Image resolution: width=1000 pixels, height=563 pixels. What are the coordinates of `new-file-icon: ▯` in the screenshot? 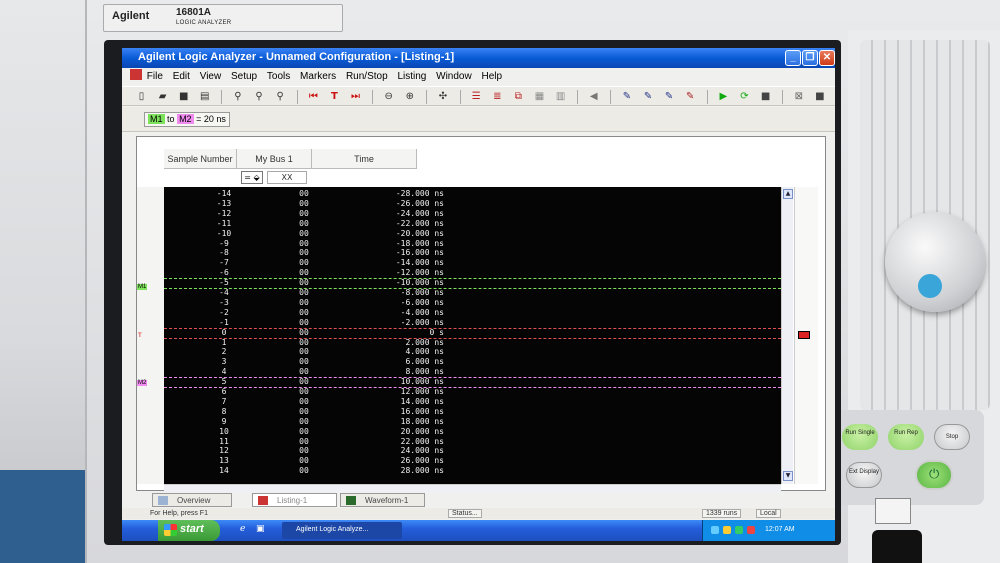 It's located at (141, 96).